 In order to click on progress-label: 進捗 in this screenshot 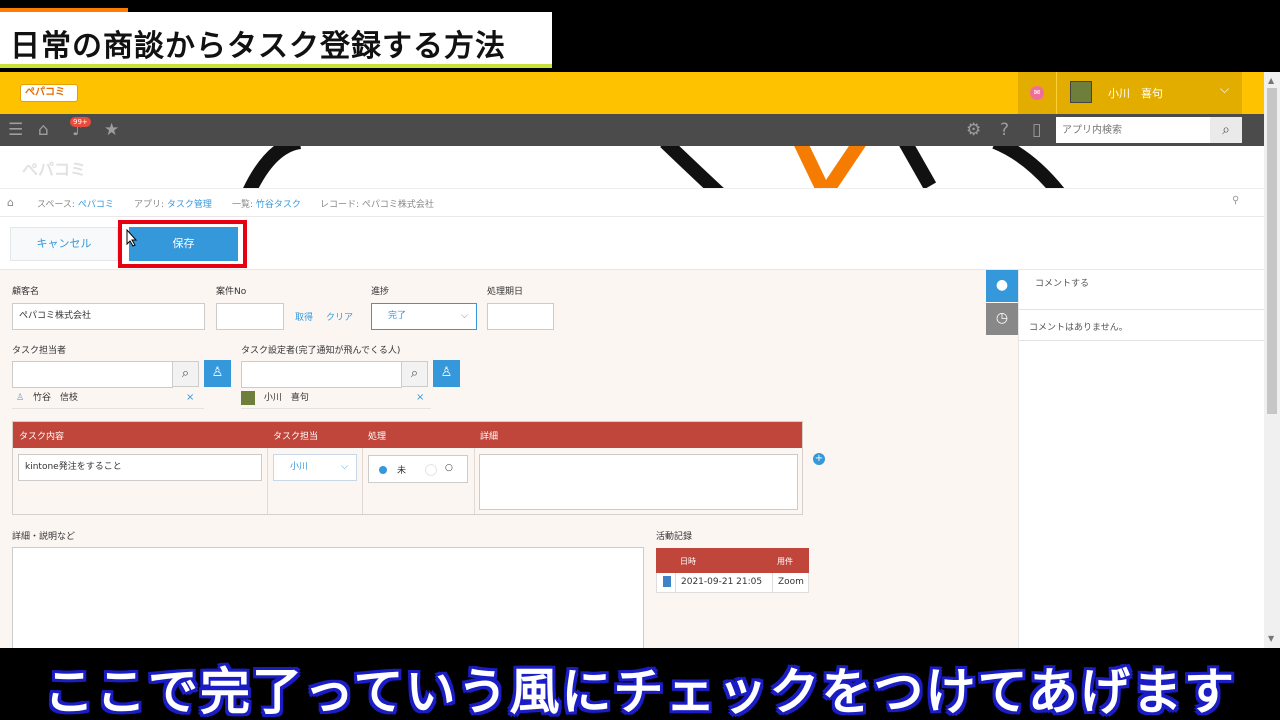, I will do `click(380, 292)`.